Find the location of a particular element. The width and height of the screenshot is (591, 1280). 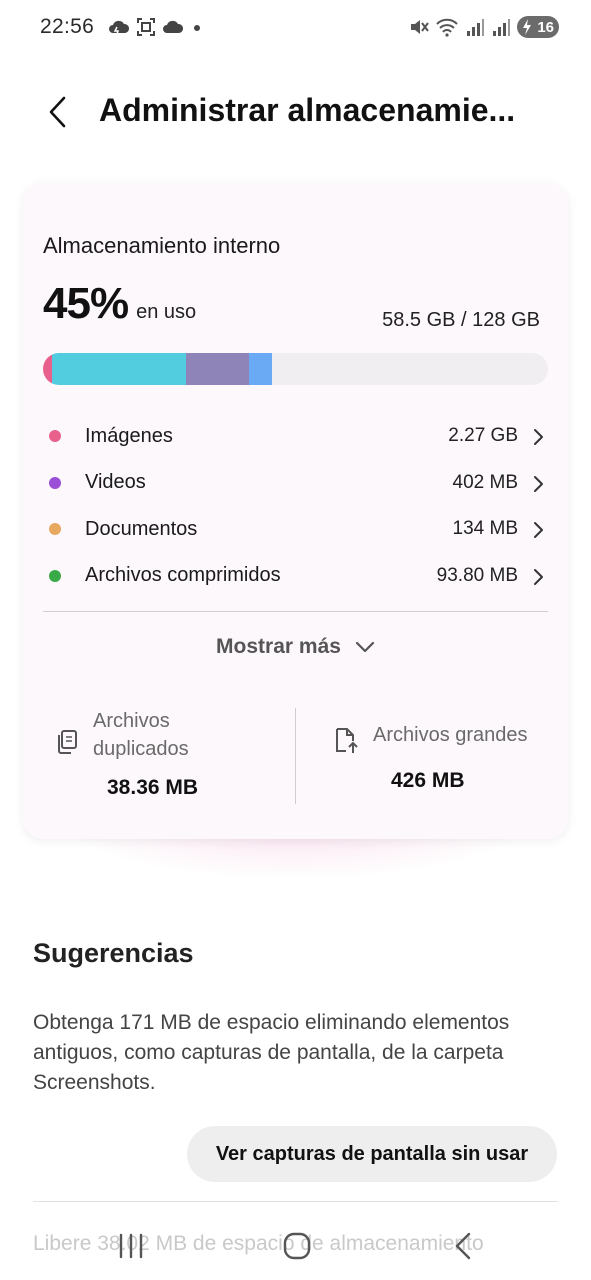

recents-button is located at coordinates (131, 1246).